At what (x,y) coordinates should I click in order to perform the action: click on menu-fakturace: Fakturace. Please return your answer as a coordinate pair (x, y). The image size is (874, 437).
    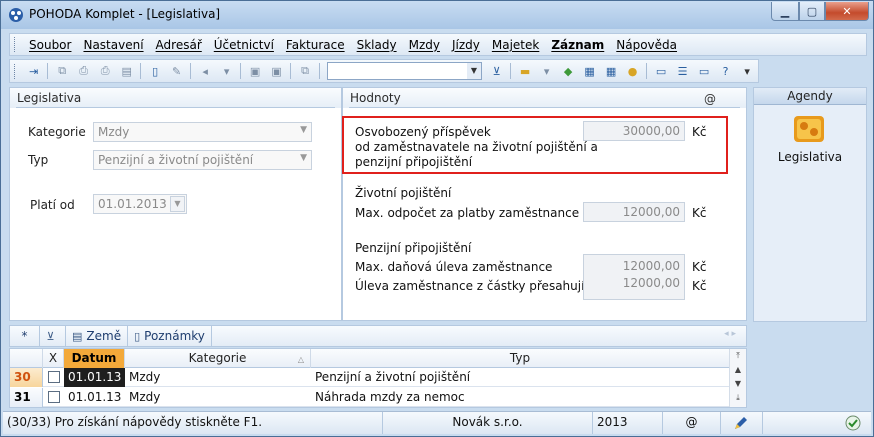
    Looking at the image, I should click on (315, 45).